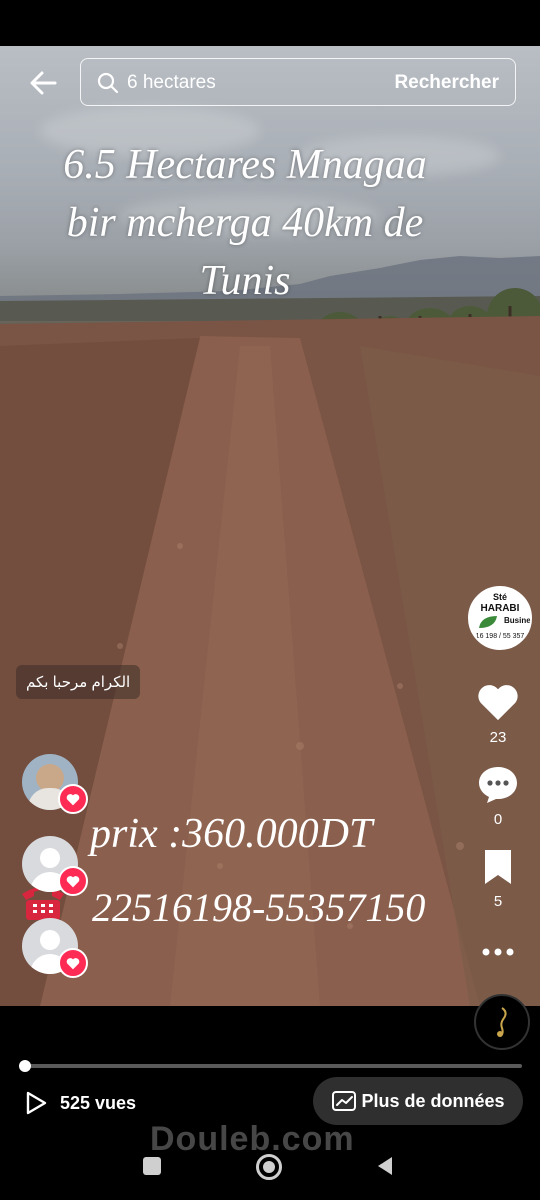  I want to click on like-count: 23, so click(498, 737).